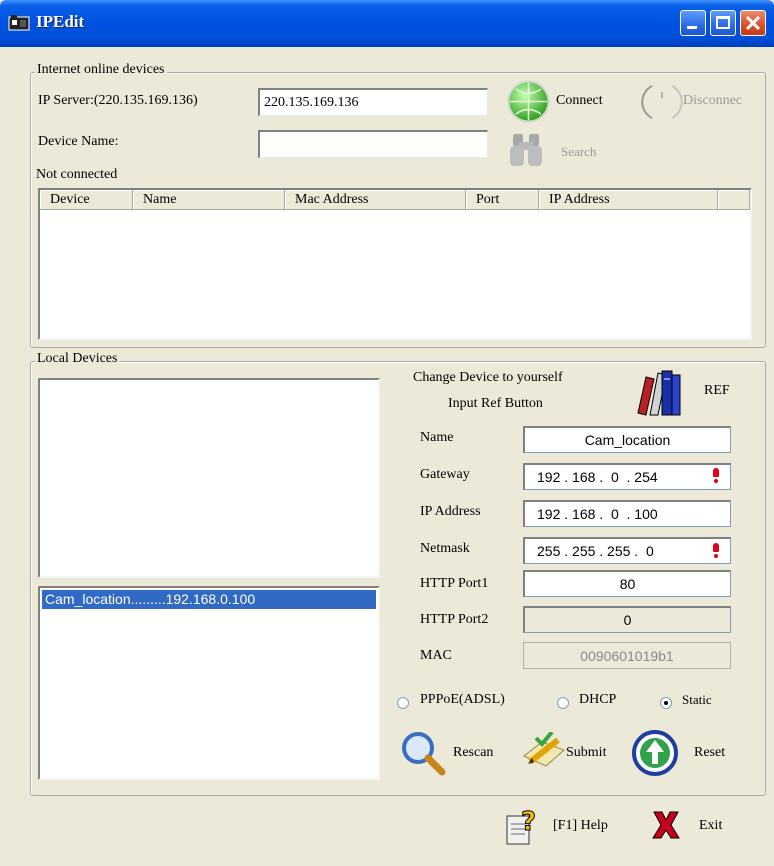  Describe the element at coordinates (655, 753) in the screenshot. I see `up-arrow-icon` at that location.